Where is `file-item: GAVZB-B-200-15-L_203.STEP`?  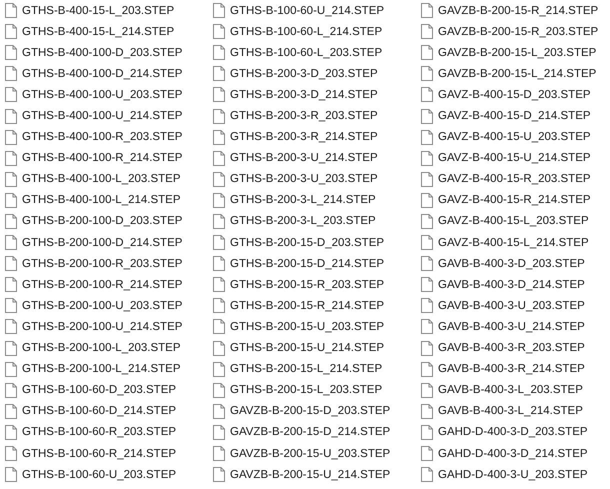
file-item: GAVZB-B-200-15-L_203.STEP is located at coordinates (513, 53).